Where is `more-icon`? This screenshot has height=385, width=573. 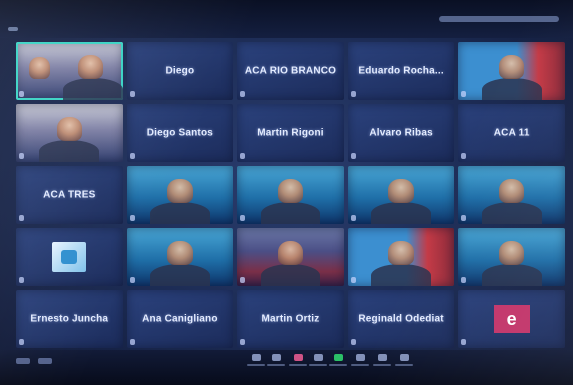
more-icon is located at coordinates (382, 357).